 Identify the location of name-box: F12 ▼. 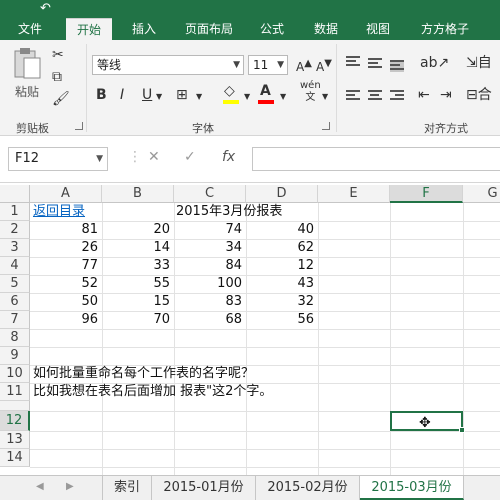
(58, 159).